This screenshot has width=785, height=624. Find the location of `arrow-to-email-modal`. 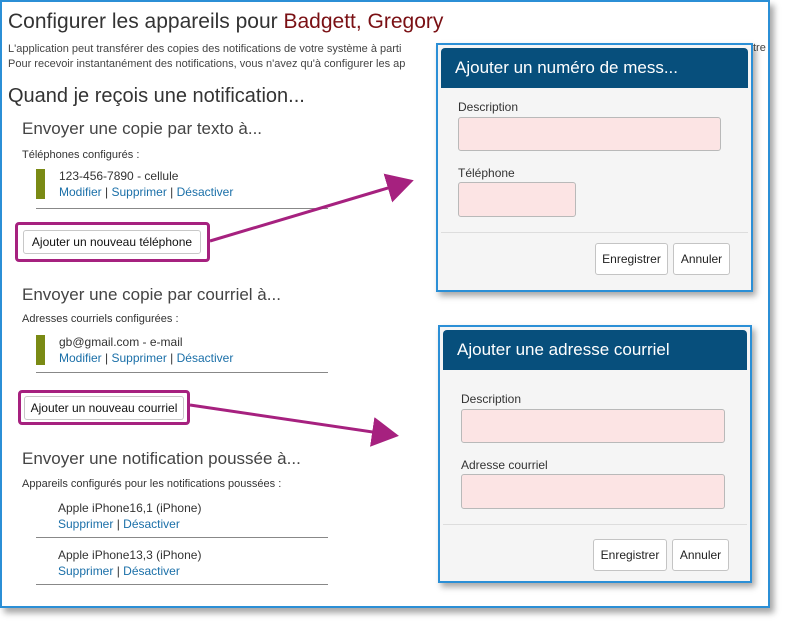

arrow-to-email-modal is located at coordinates (294, 425).